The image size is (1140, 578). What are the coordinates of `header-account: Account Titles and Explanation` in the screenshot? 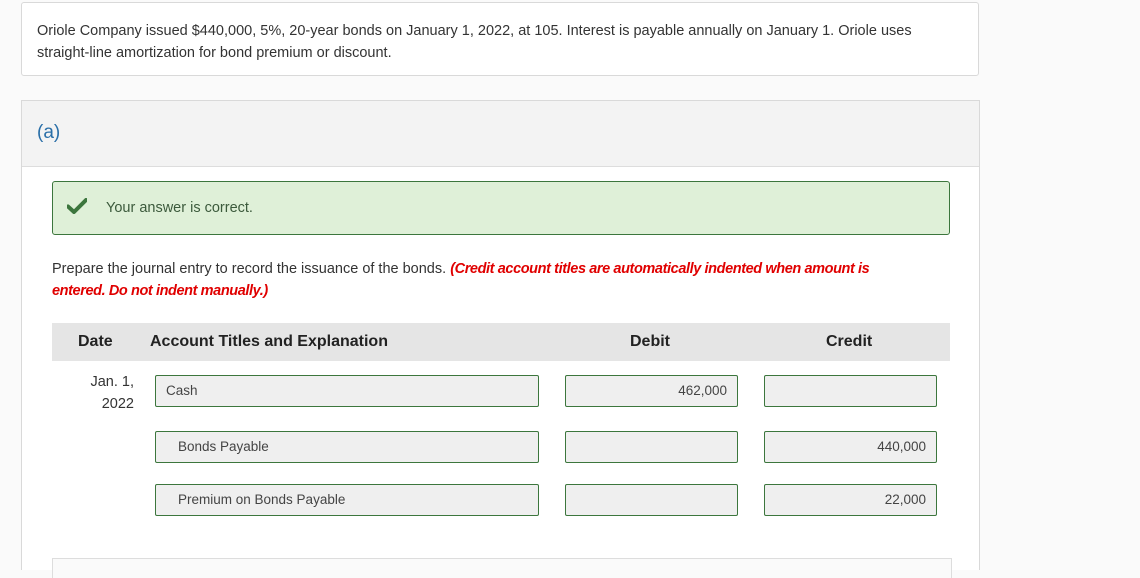 It's located at (269, 341).